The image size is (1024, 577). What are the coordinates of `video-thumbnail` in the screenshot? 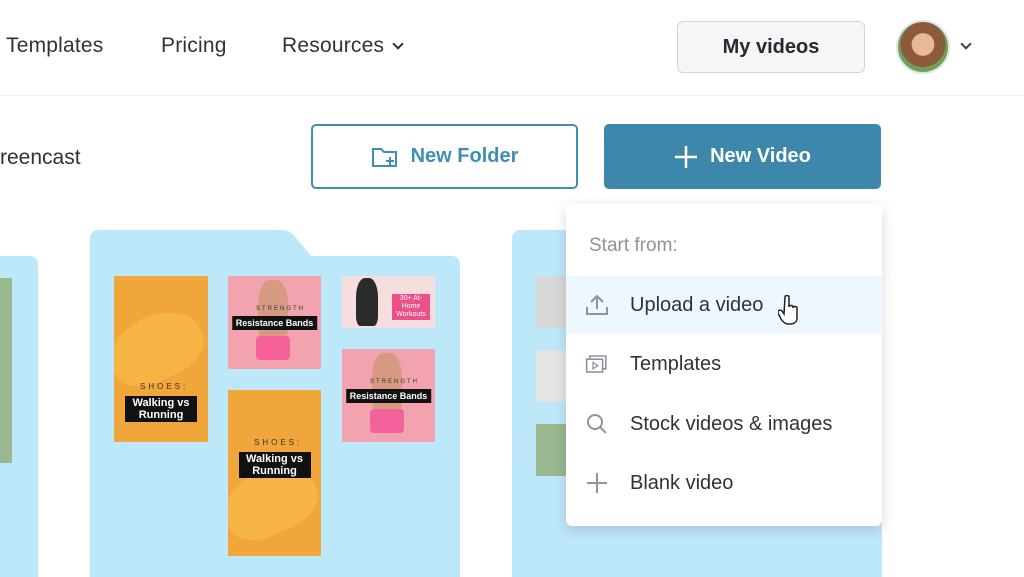 It's located at (6, 370).